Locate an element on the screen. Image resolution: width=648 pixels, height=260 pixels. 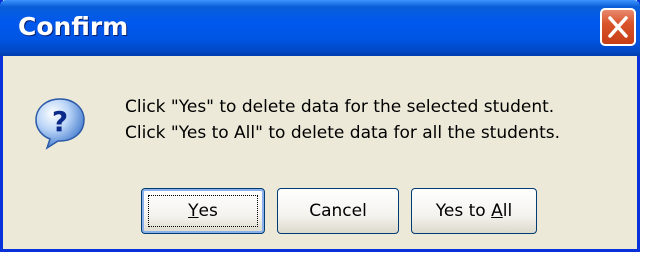
yes-button: Yes is located at coordinates (203, 211).